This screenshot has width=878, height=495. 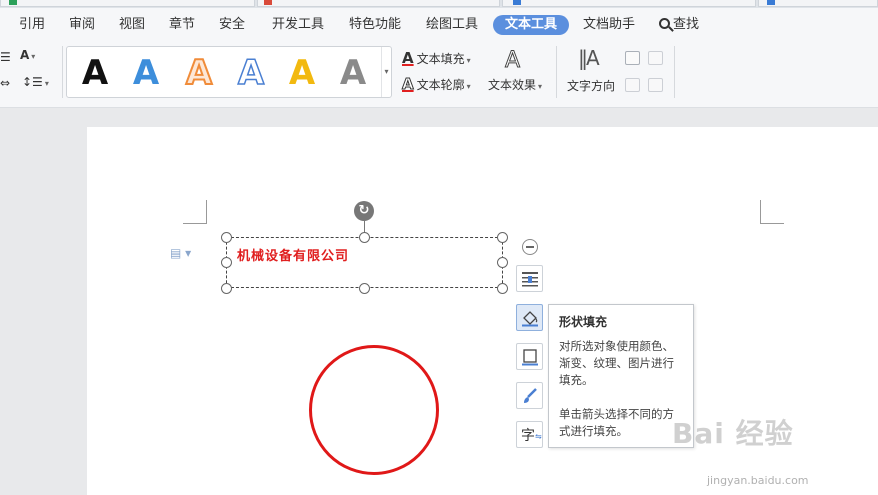 I want to click on layout-options-button, so click(x=529, y=278).